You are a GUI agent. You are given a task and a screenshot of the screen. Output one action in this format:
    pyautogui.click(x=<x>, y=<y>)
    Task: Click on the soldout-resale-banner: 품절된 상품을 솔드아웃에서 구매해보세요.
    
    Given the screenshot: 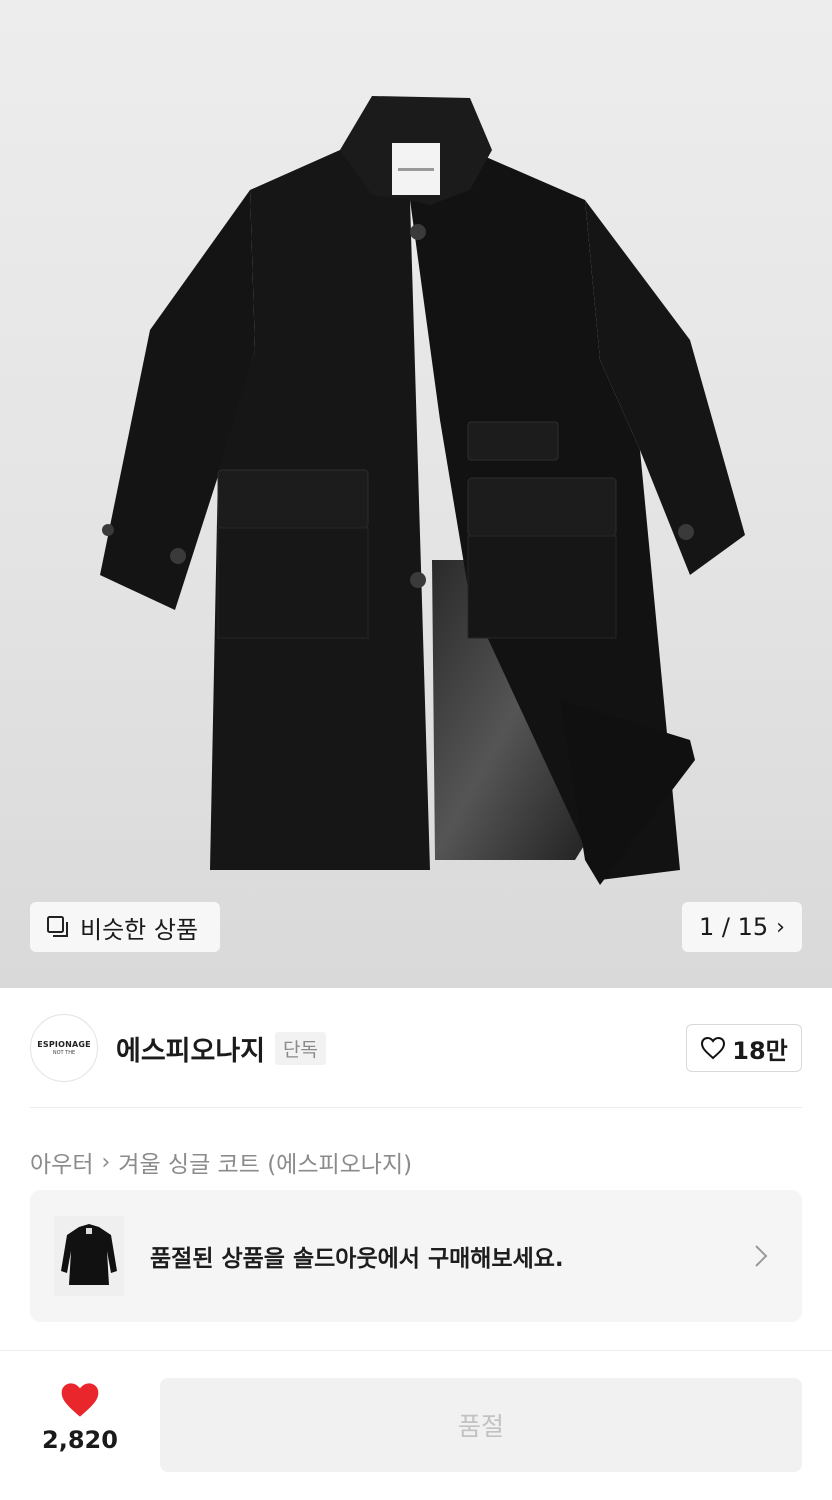 What is the action you would take?
    pyautogui.click(x=416, y=1256)
    